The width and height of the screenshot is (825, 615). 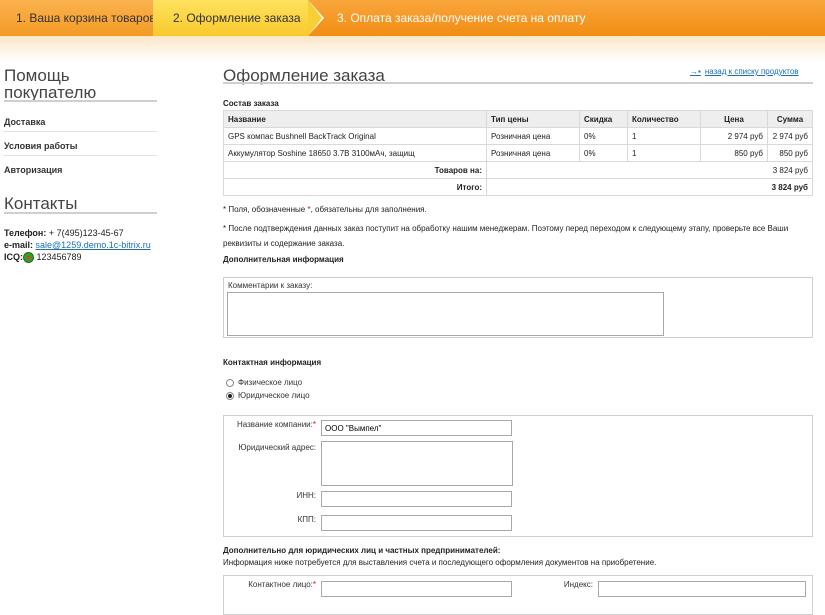 I want to click on cell-price: 850 руб, so click(x=734, y=153).